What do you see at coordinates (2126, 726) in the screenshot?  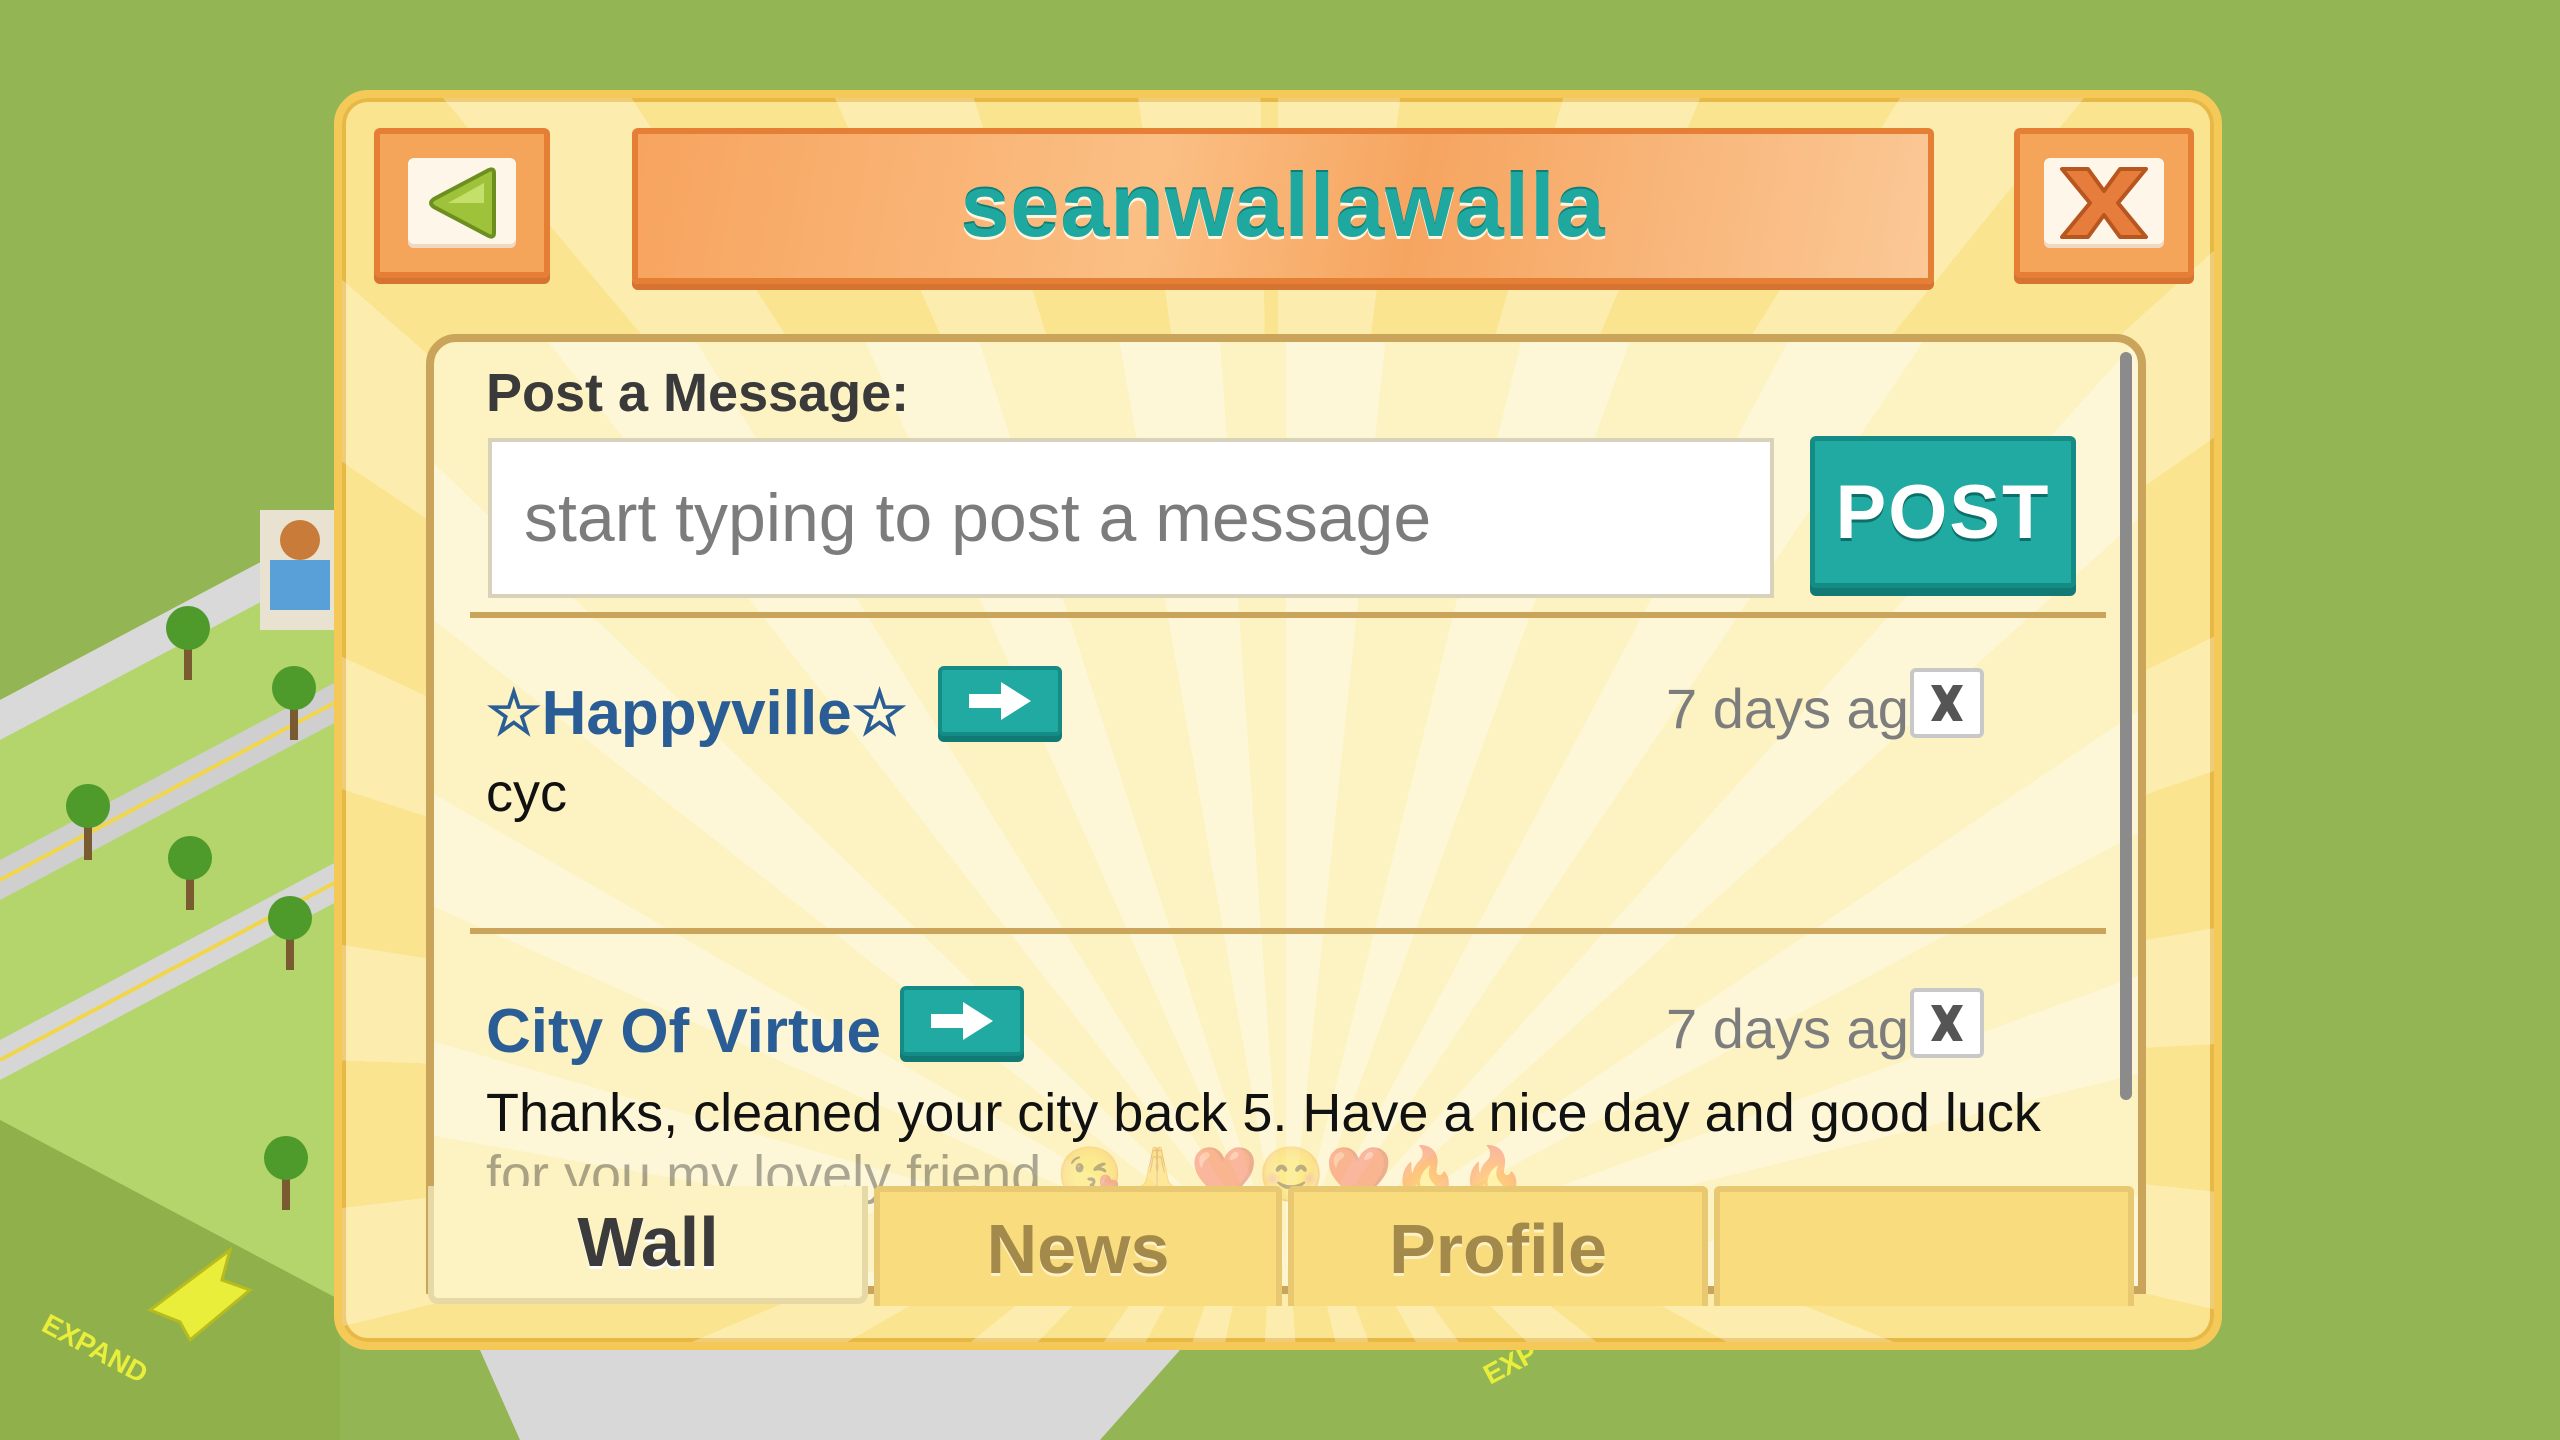 I see `scrollbar` at bounding box center [2126, 726].